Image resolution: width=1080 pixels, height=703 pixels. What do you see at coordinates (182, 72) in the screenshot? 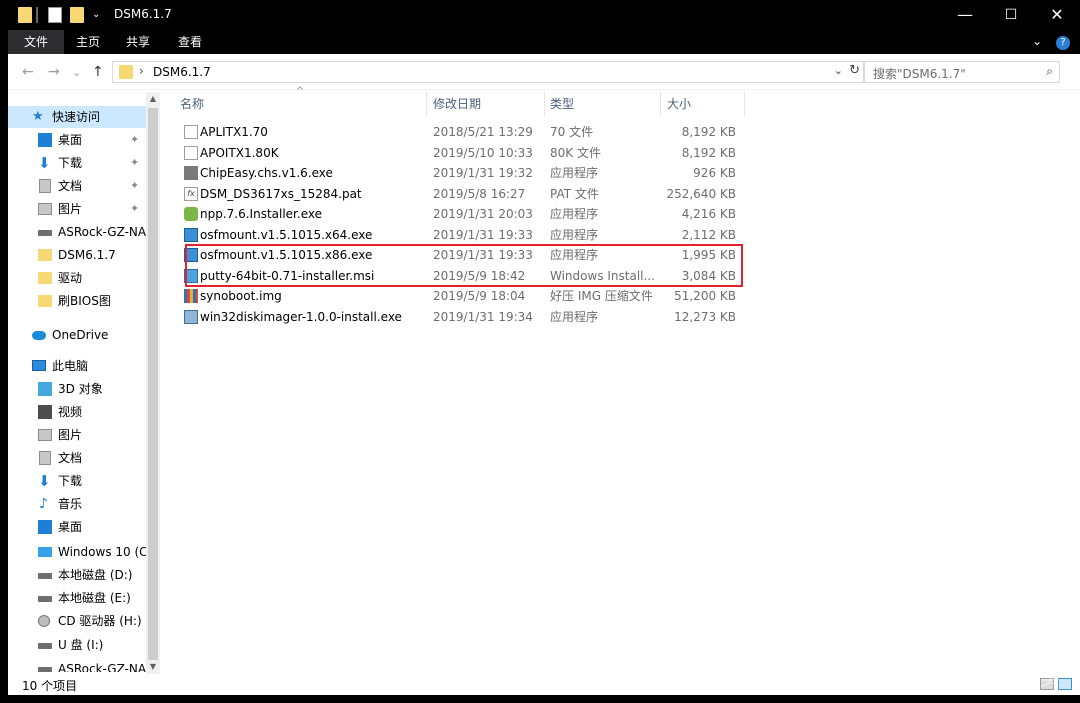
I see `address-path: DSM6.1.7` at bounding box center [182, 72].